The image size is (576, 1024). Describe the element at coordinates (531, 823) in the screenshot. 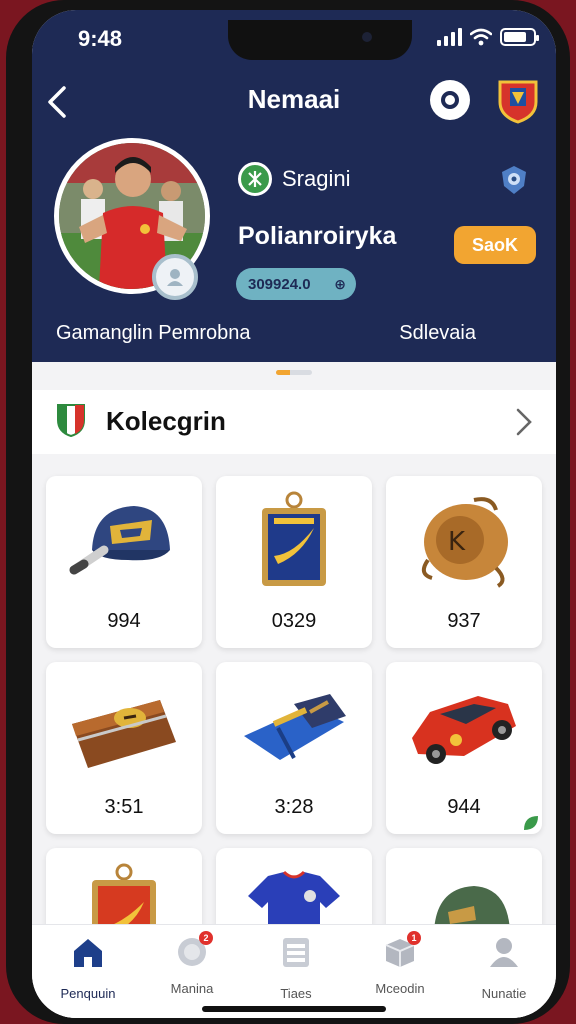

I see `leaf-icon` at that location.